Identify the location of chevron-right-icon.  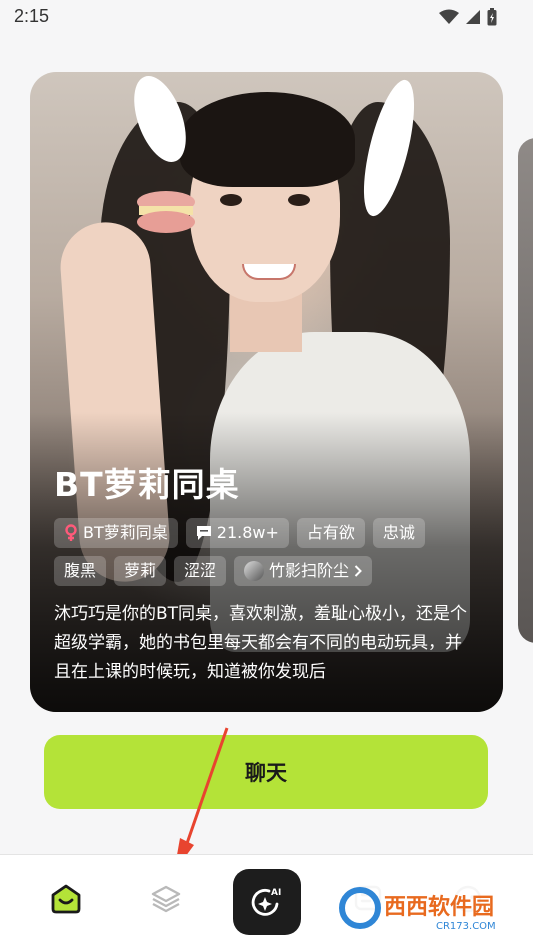
(358, 571).